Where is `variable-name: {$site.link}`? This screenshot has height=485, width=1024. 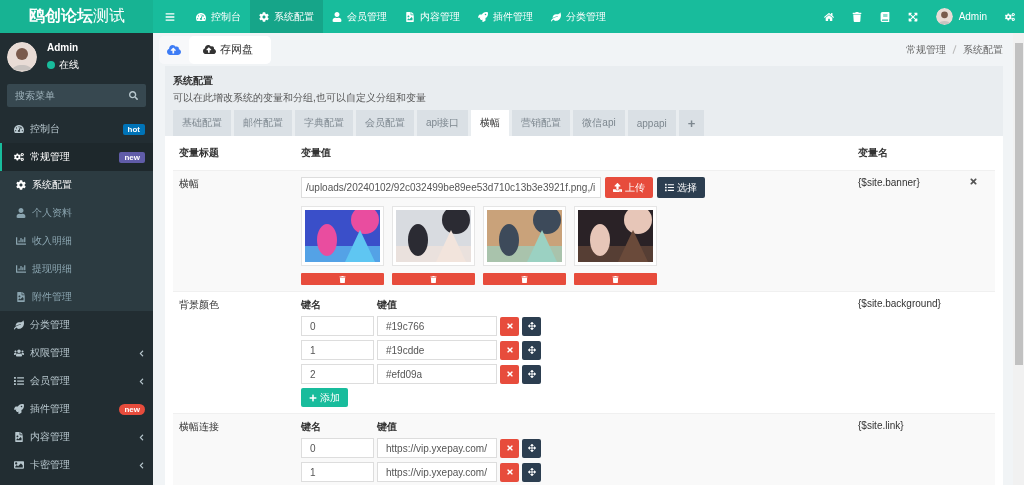
variable-name: {$site.link} is located at coordinates (881, 425).